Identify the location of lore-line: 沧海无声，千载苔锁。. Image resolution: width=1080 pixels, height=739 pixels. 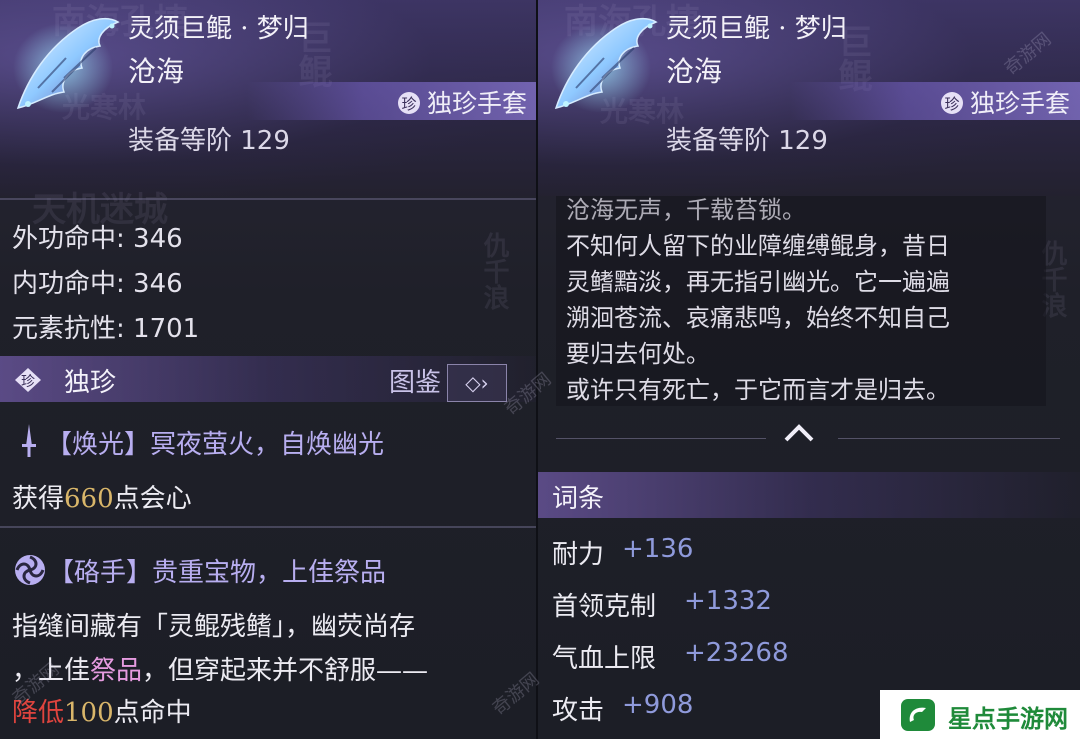
(686, 210).